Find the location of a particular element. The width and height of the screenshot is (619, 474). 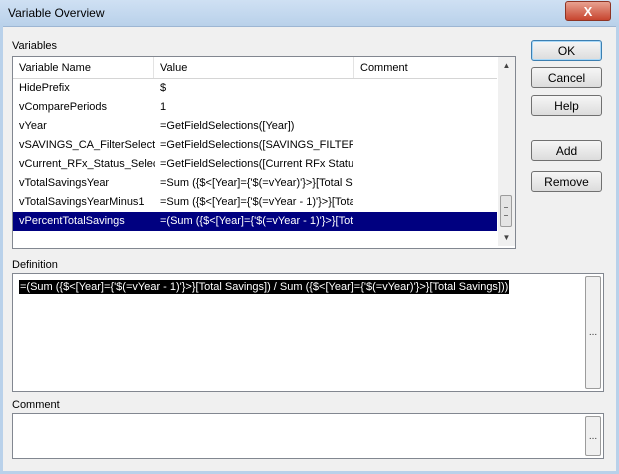

variable-value: =GetFieldSelections([SAVINGS_FILTER is located at coordinates (256, 145).